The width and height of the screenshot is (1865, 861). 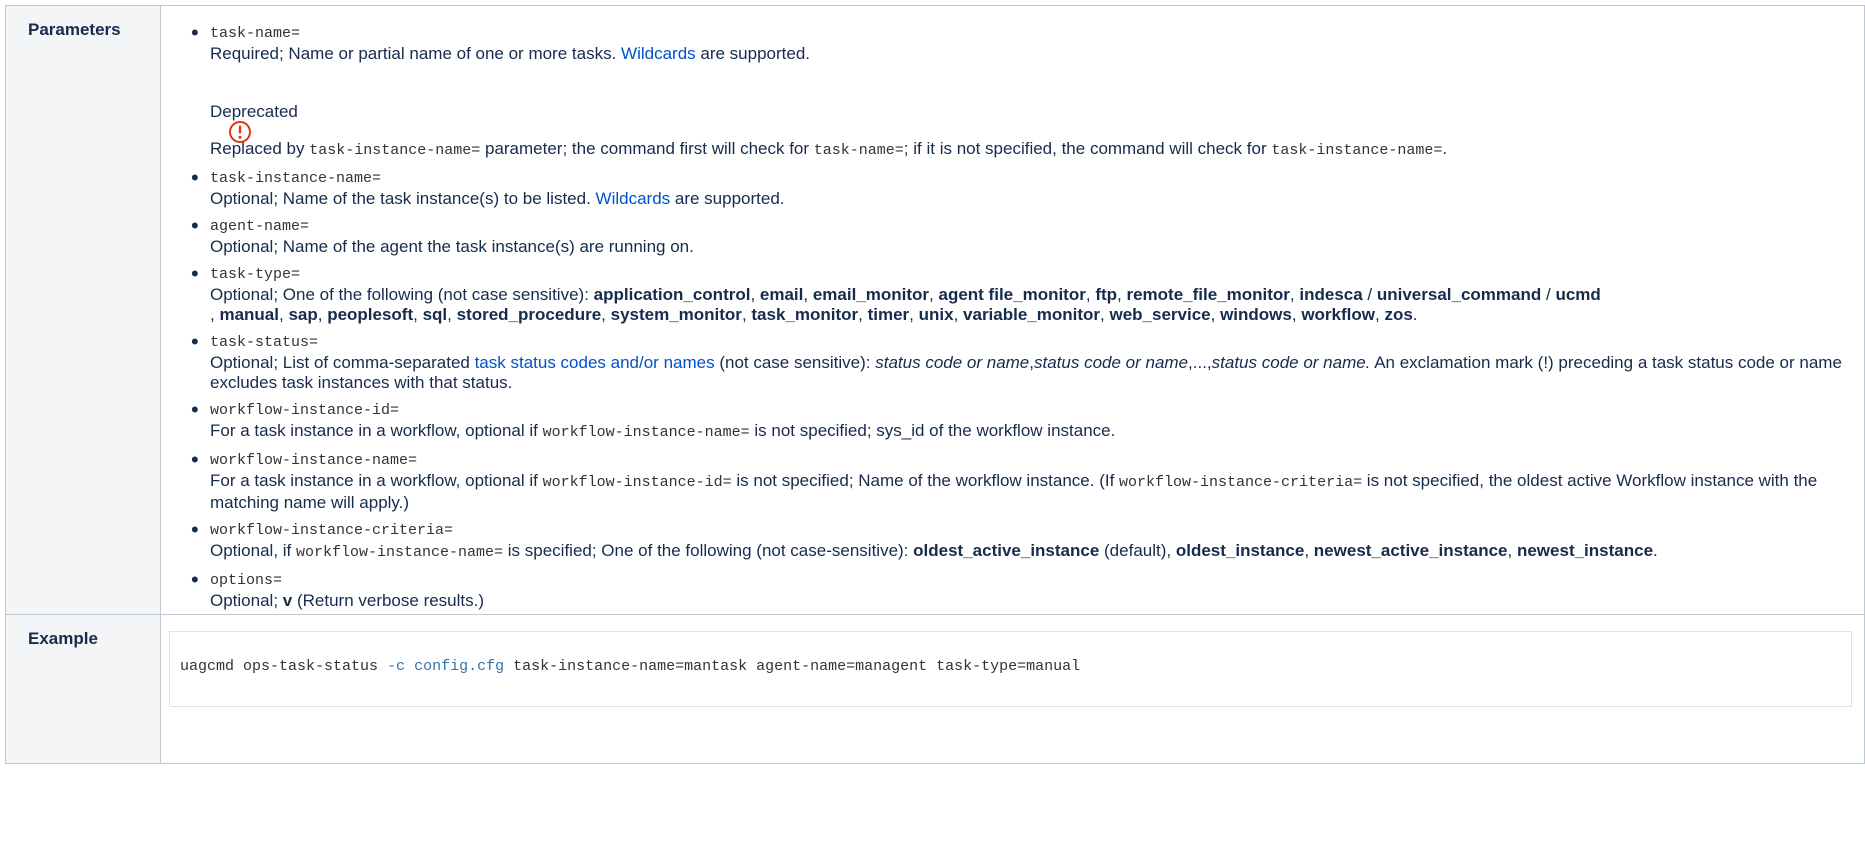 What do you see at coordinates (1137, 550) in the screenshot?
I see `desc-text: (default),` at bounding box center [1137, 550].